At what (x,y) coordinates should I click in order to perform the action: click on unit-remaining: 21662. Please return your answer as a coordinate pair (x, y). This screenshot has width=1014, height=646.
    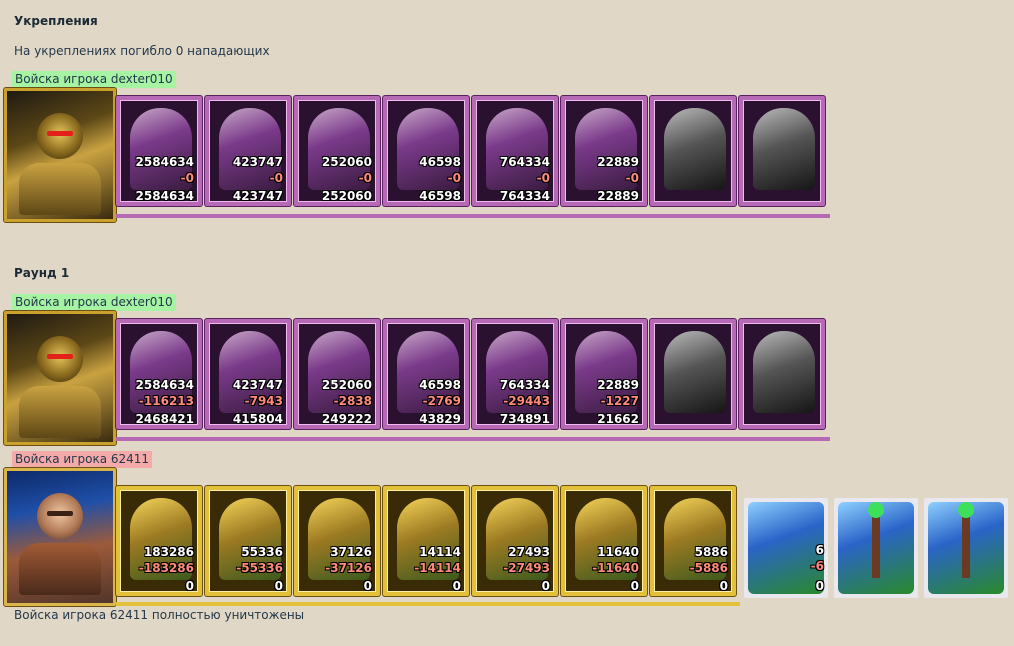
    Looking at the image, I should click on (618, 419).